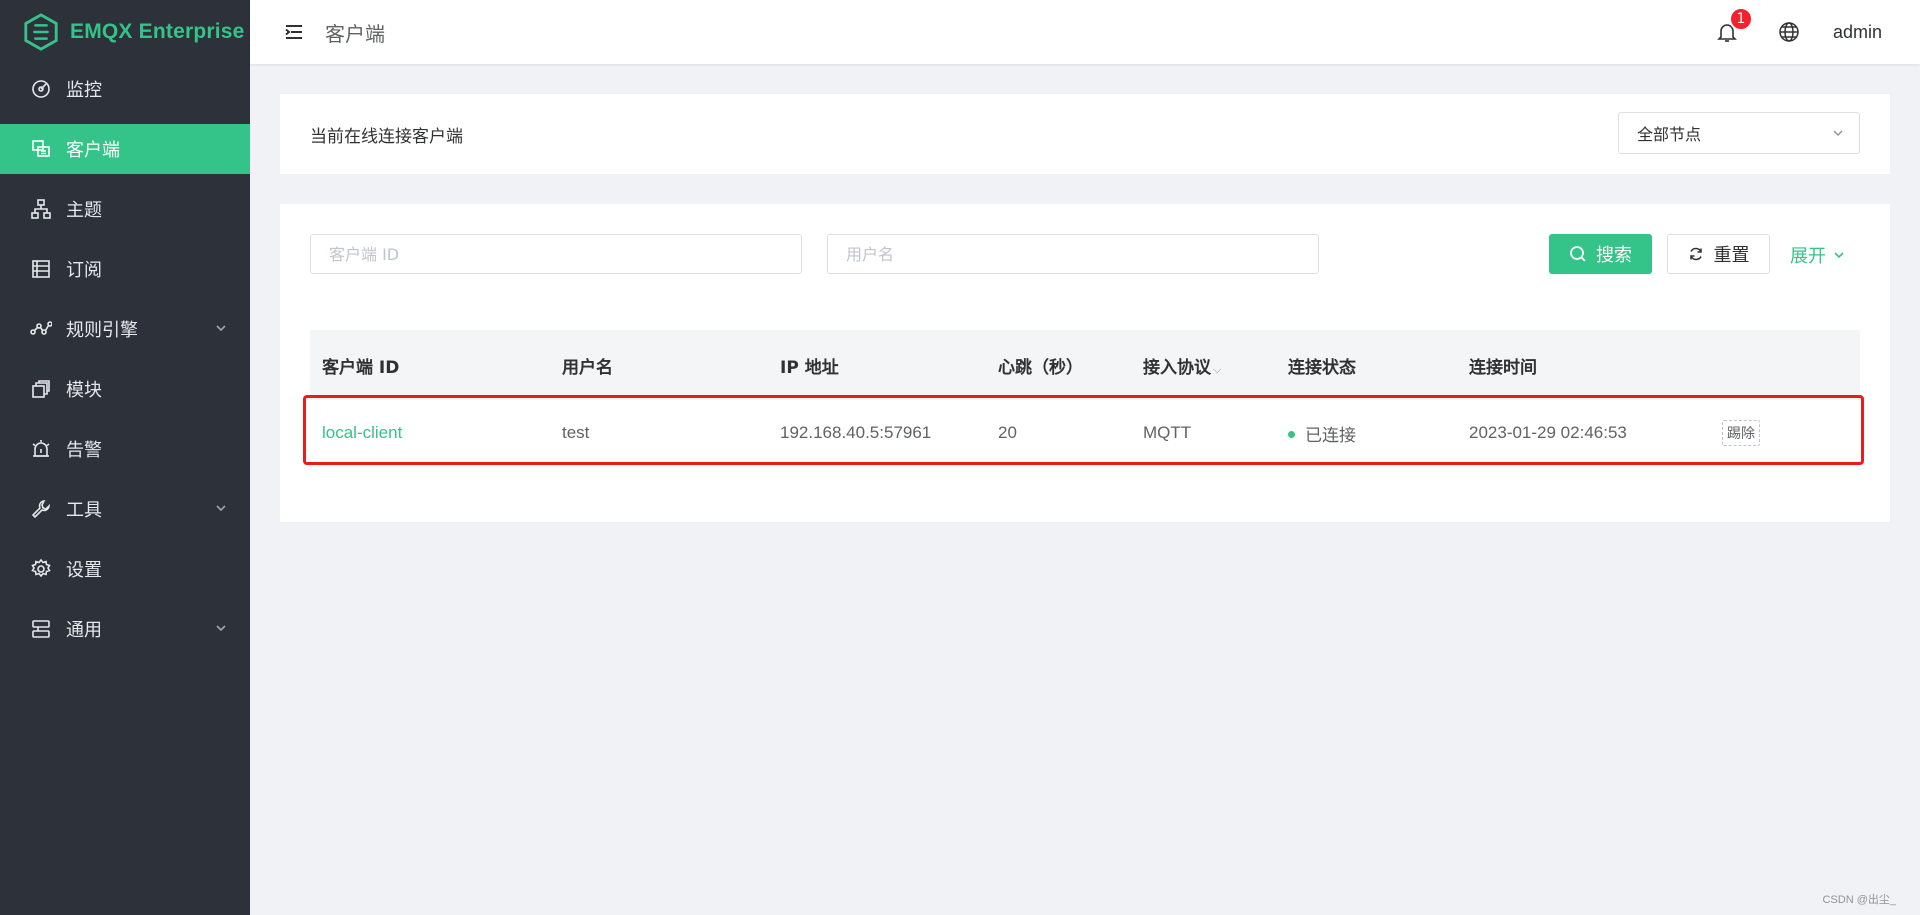 Image resolution: width=1920 pixels, height=915 pixels. I want to click on table-header: 客户端 ID 用户名 IP 地址 心跳（秒） 接入协议 ⌵ 连接状态 连接时间, so click(1085, 365).